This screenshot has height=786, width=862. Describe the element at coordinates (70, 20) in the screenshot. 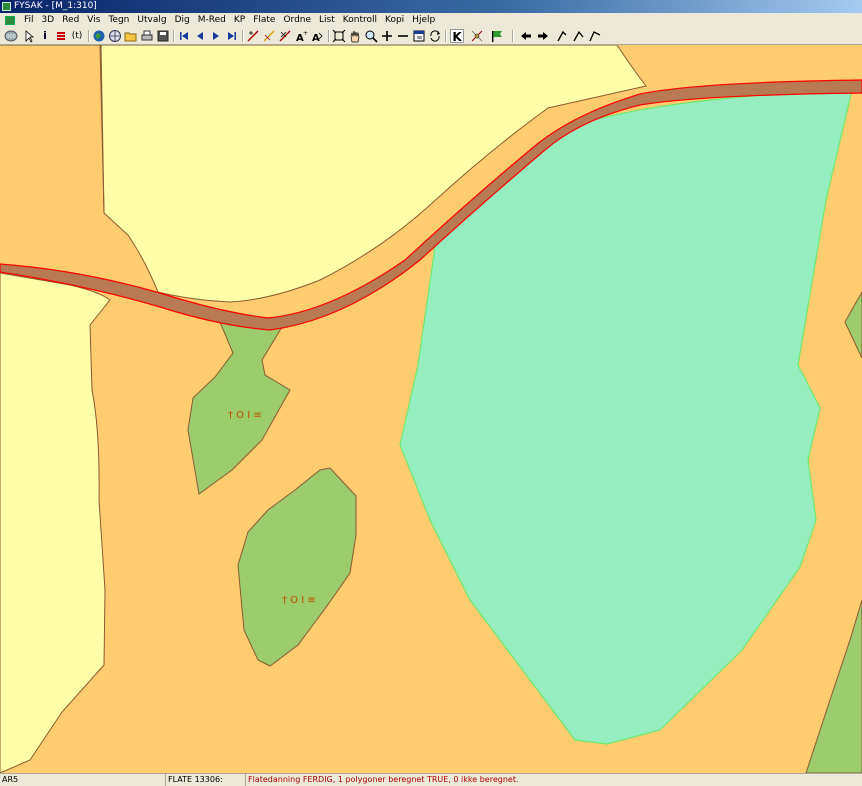

I see `menu-red: Red` at that location.